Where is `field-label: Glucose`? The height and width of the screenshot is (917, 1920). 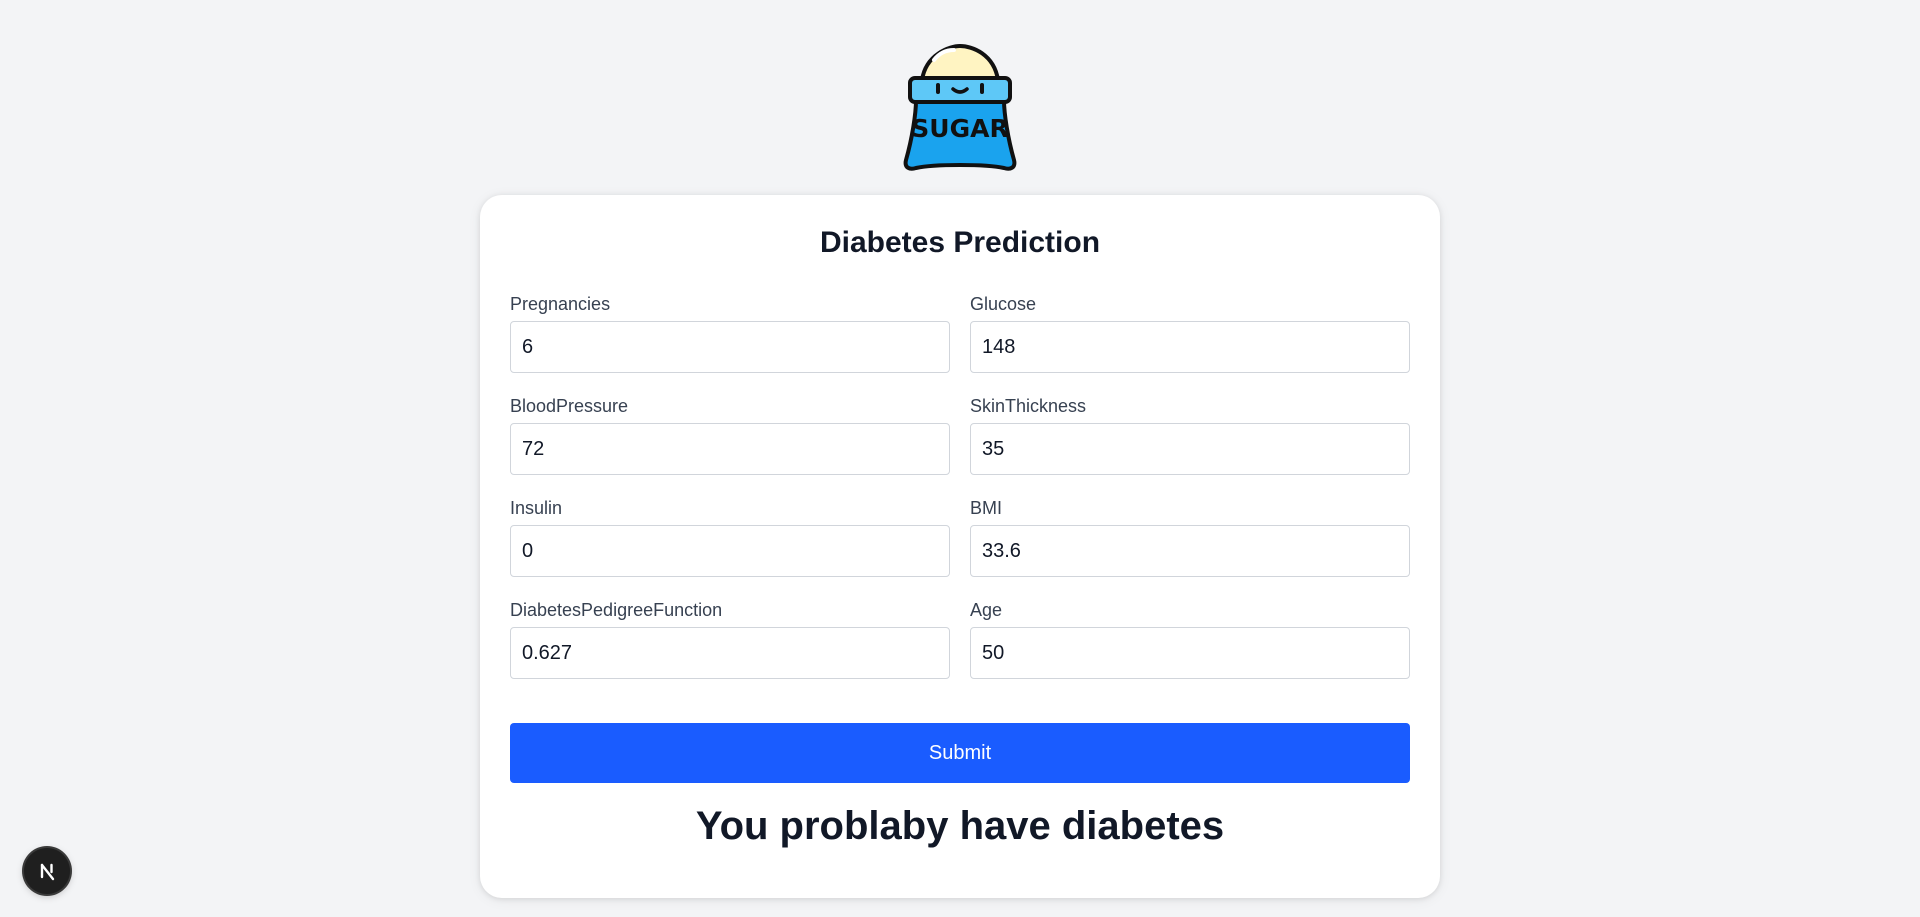
field-label: Glucose is located at coordinates (1003, 304).